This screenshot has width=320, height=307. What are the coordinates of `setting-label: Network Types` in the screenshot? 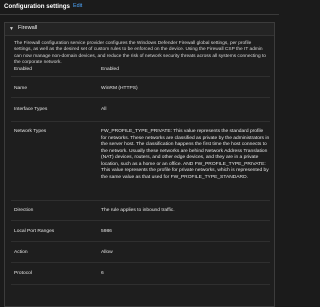 It's located at (30, 132).